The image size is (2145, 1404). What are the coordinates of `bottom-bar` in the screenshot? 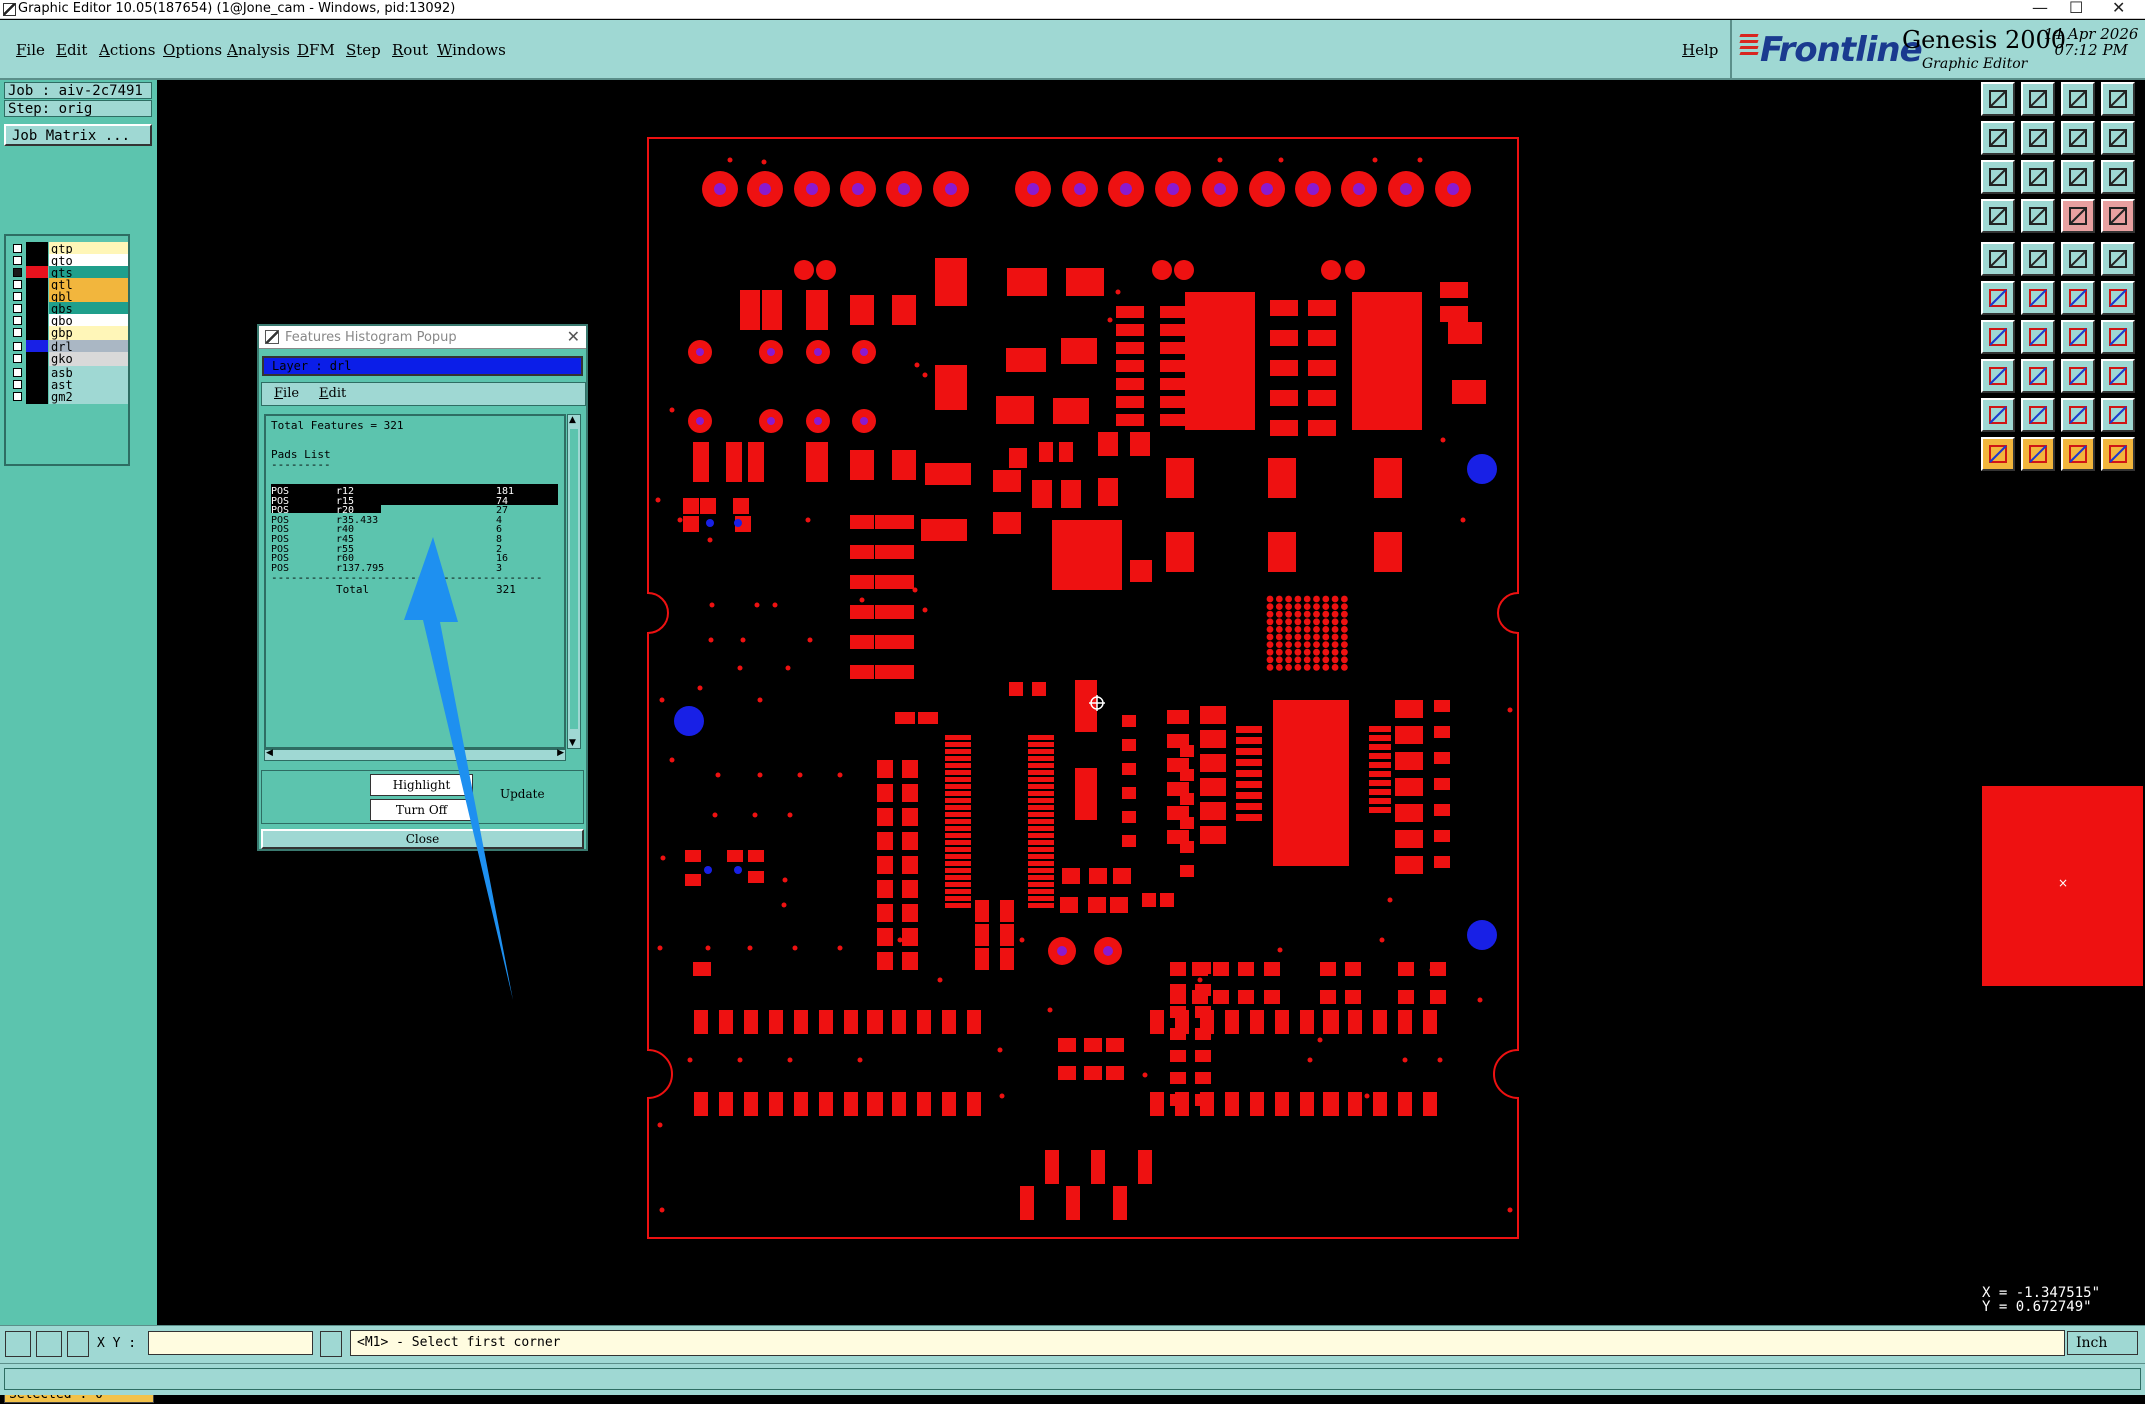 It's located at (1072, 1379).